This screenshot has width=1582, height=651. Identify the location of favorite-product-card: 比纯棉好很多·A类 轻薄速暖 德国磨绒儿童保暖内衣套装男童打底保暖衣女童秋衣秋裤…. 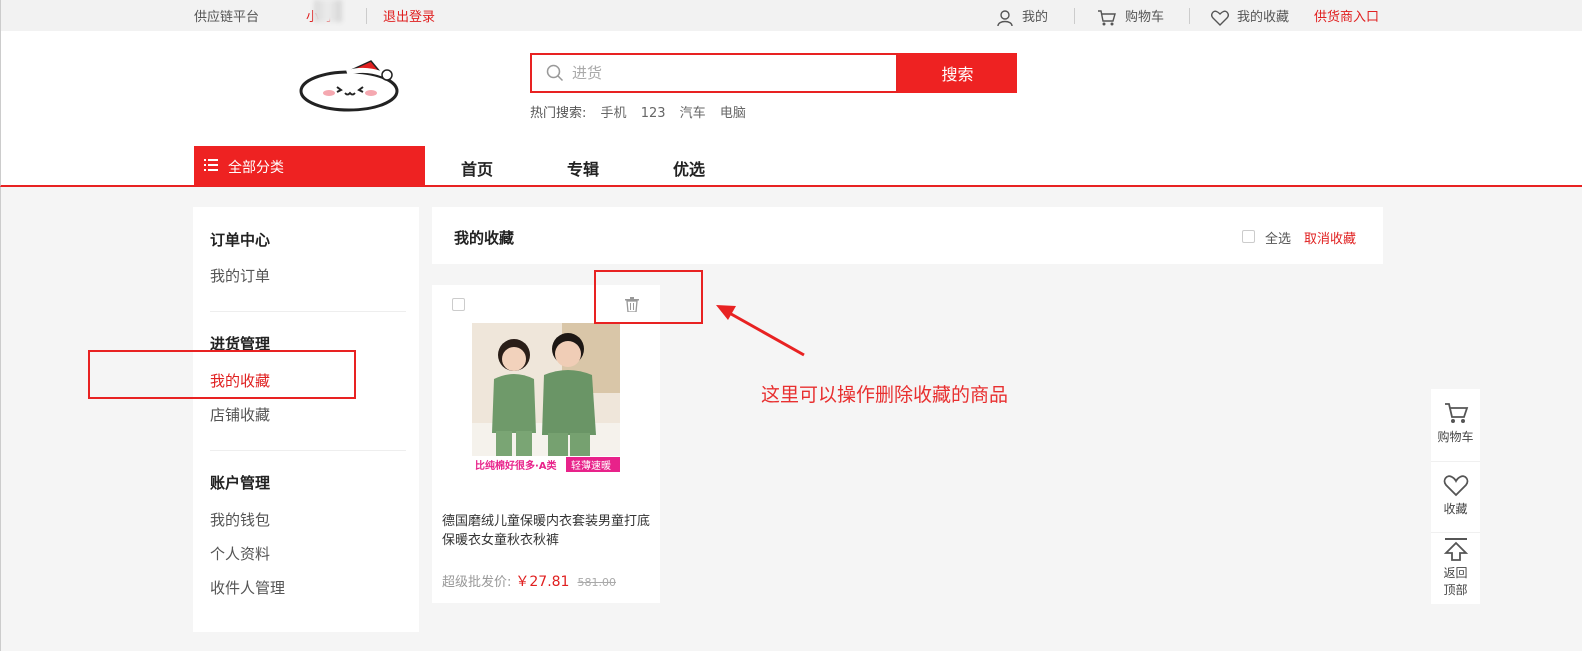
(546, 444).